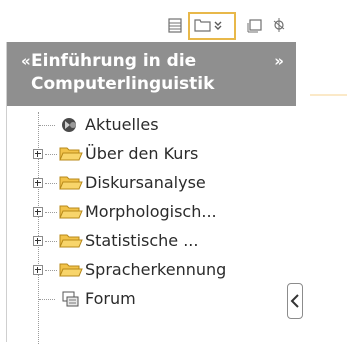 The width and height of the screenshot is (347, 344). I want to click on tree-item-label: Über den Kurs, so click(142, 153).